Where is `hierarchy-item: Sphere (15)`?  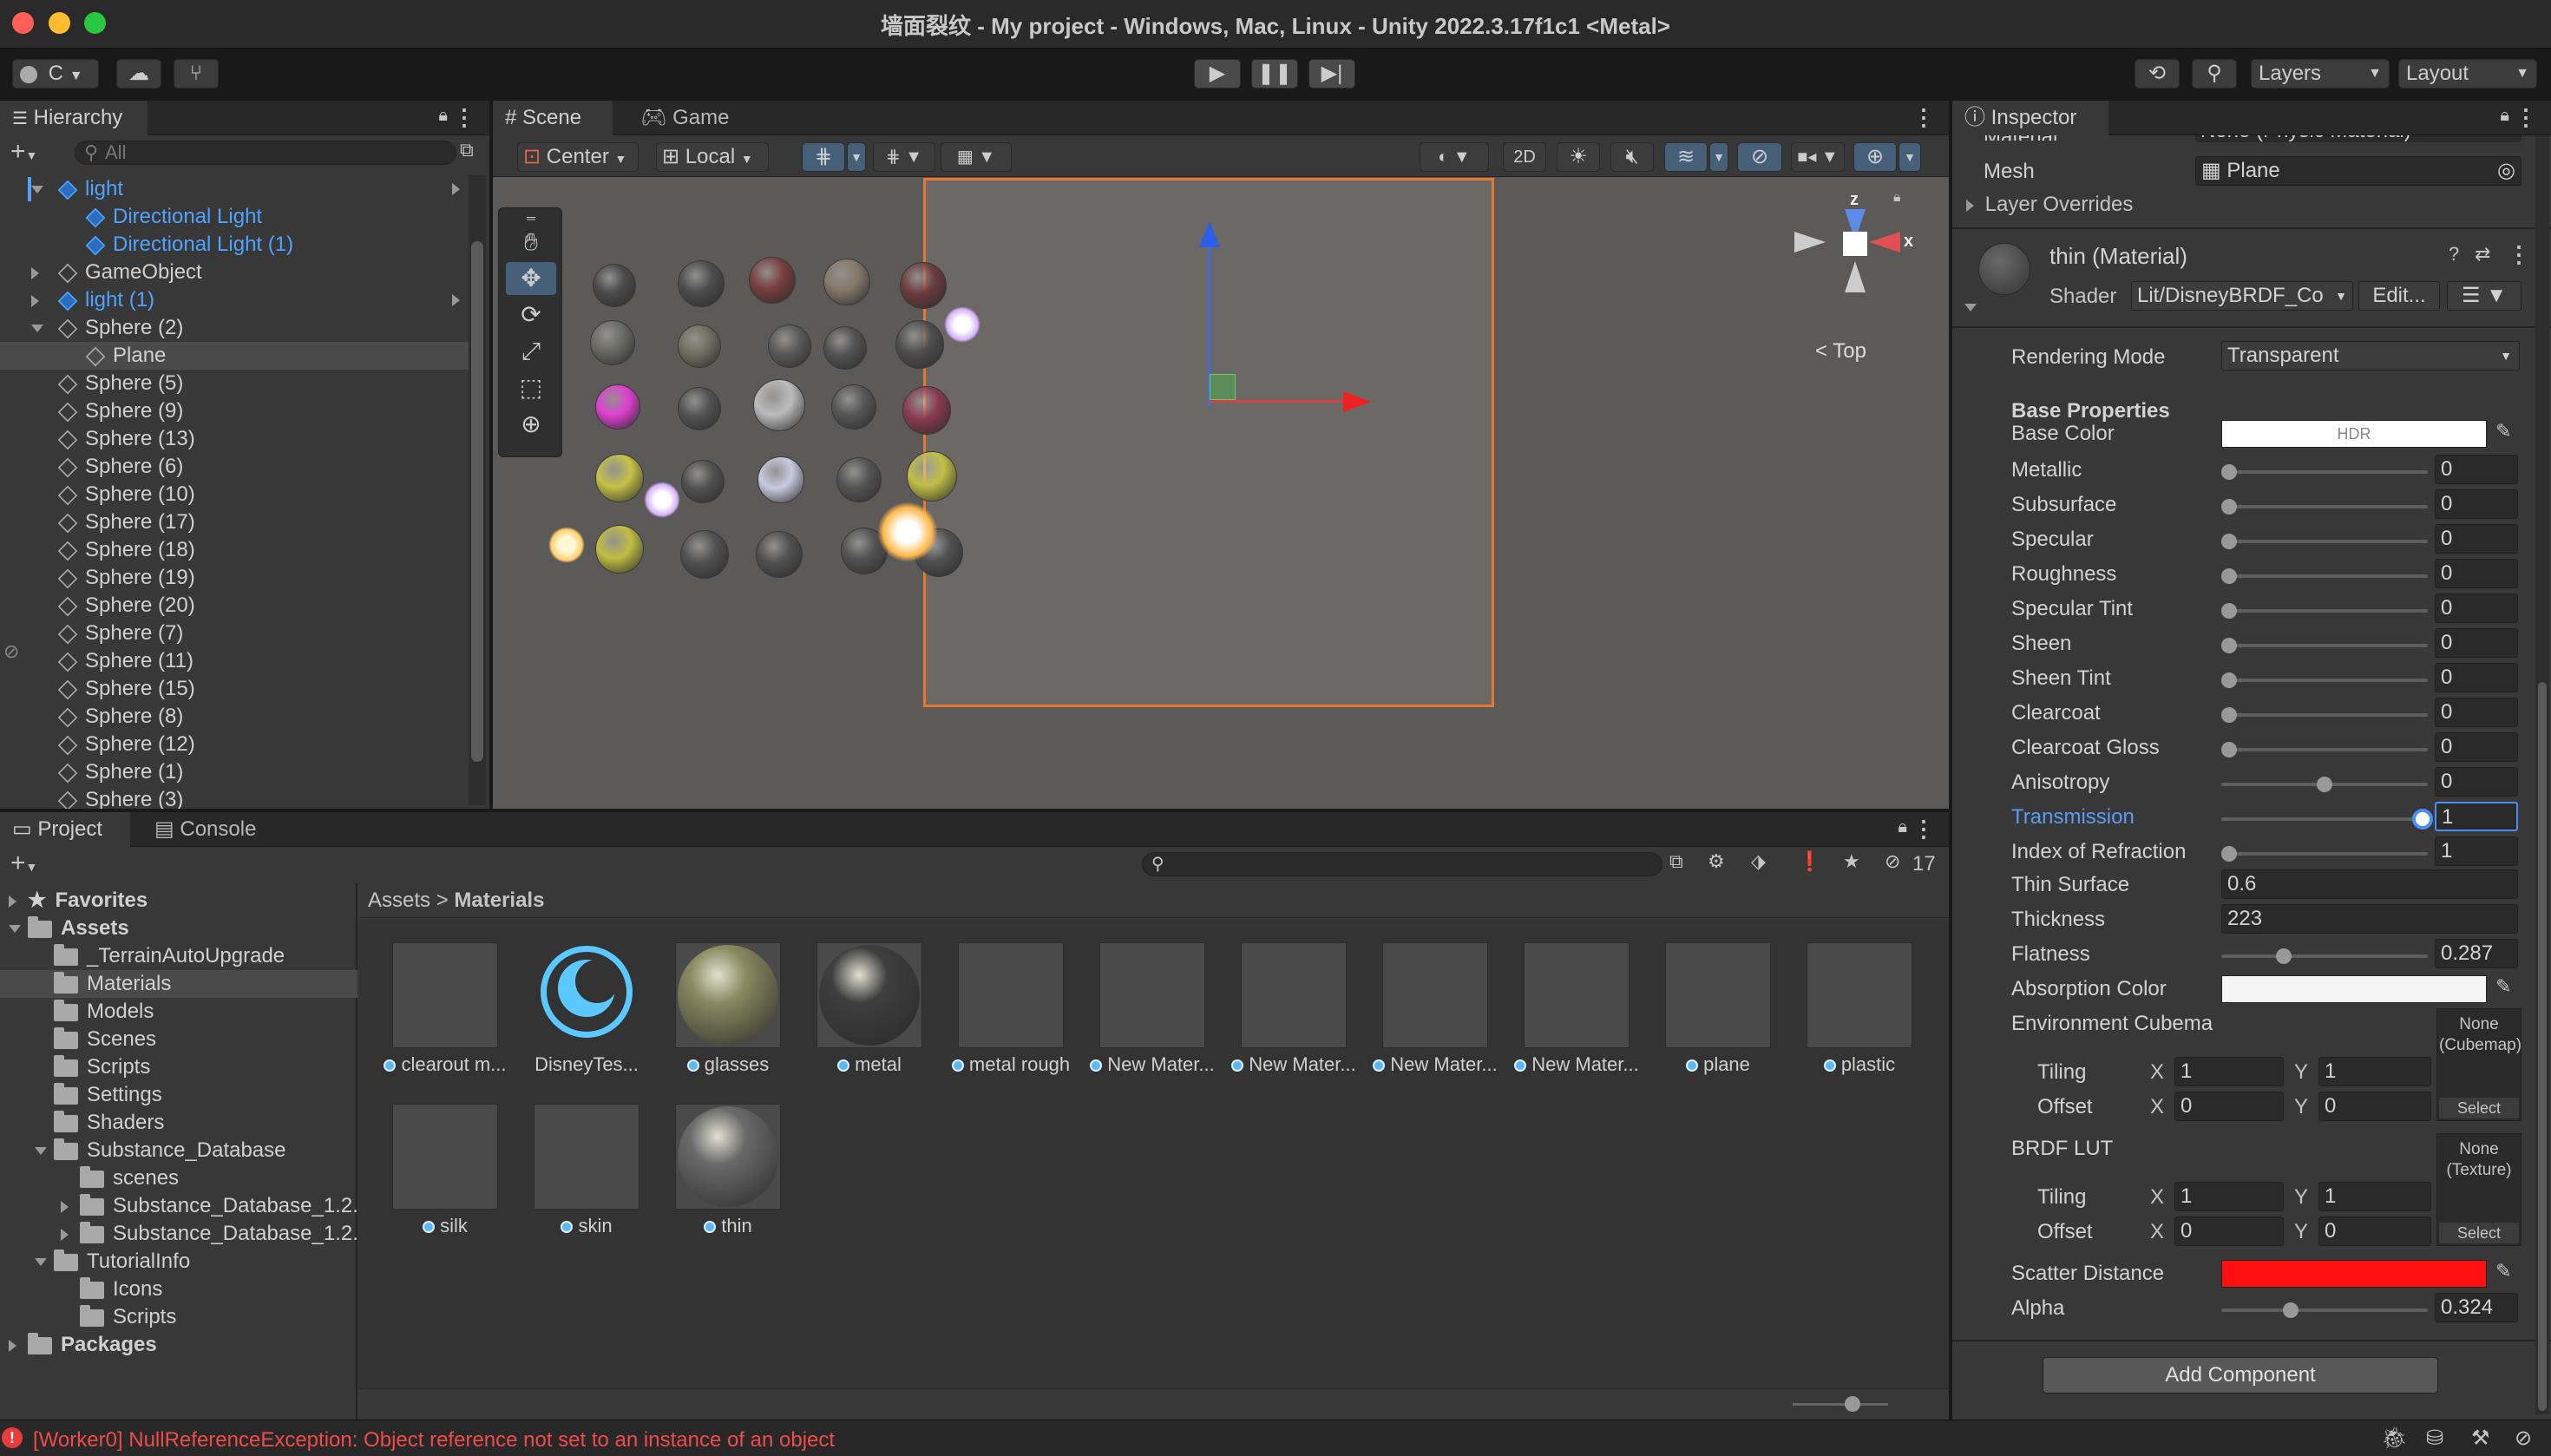 hierarchy-item: Sphere (15) is located at coordinates (235, 689).